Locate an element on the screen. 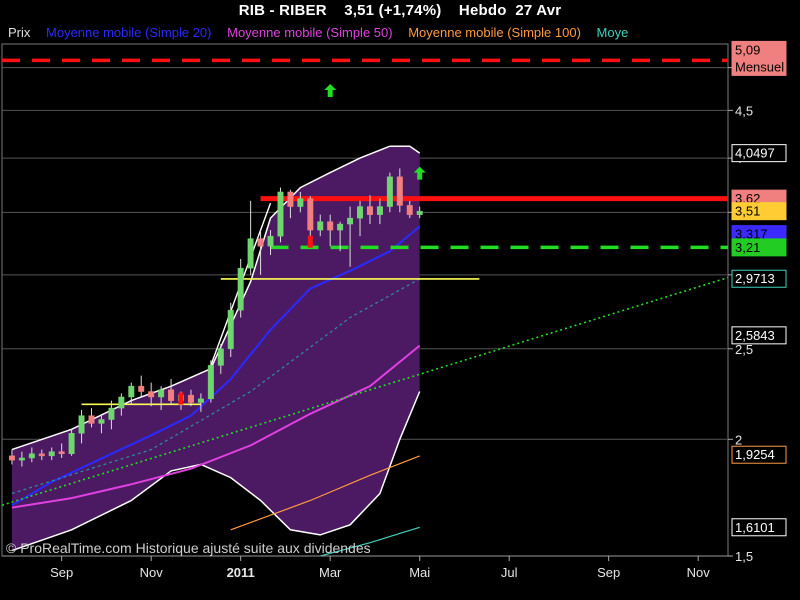  x-tick-label-0: Sep is located at coordinates (61, 572).